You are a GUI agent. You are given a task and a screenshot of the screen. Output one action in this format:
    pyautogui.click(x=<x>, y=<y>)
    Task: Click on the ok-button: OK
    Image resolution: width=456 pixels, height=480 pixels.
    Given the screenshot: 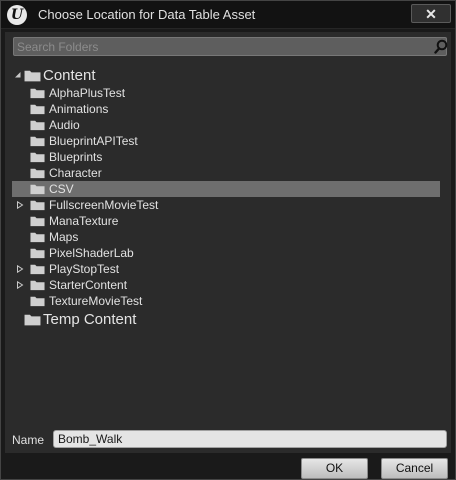 What is the action you would take?
    pyautogui.click(x=334, y=468)
    